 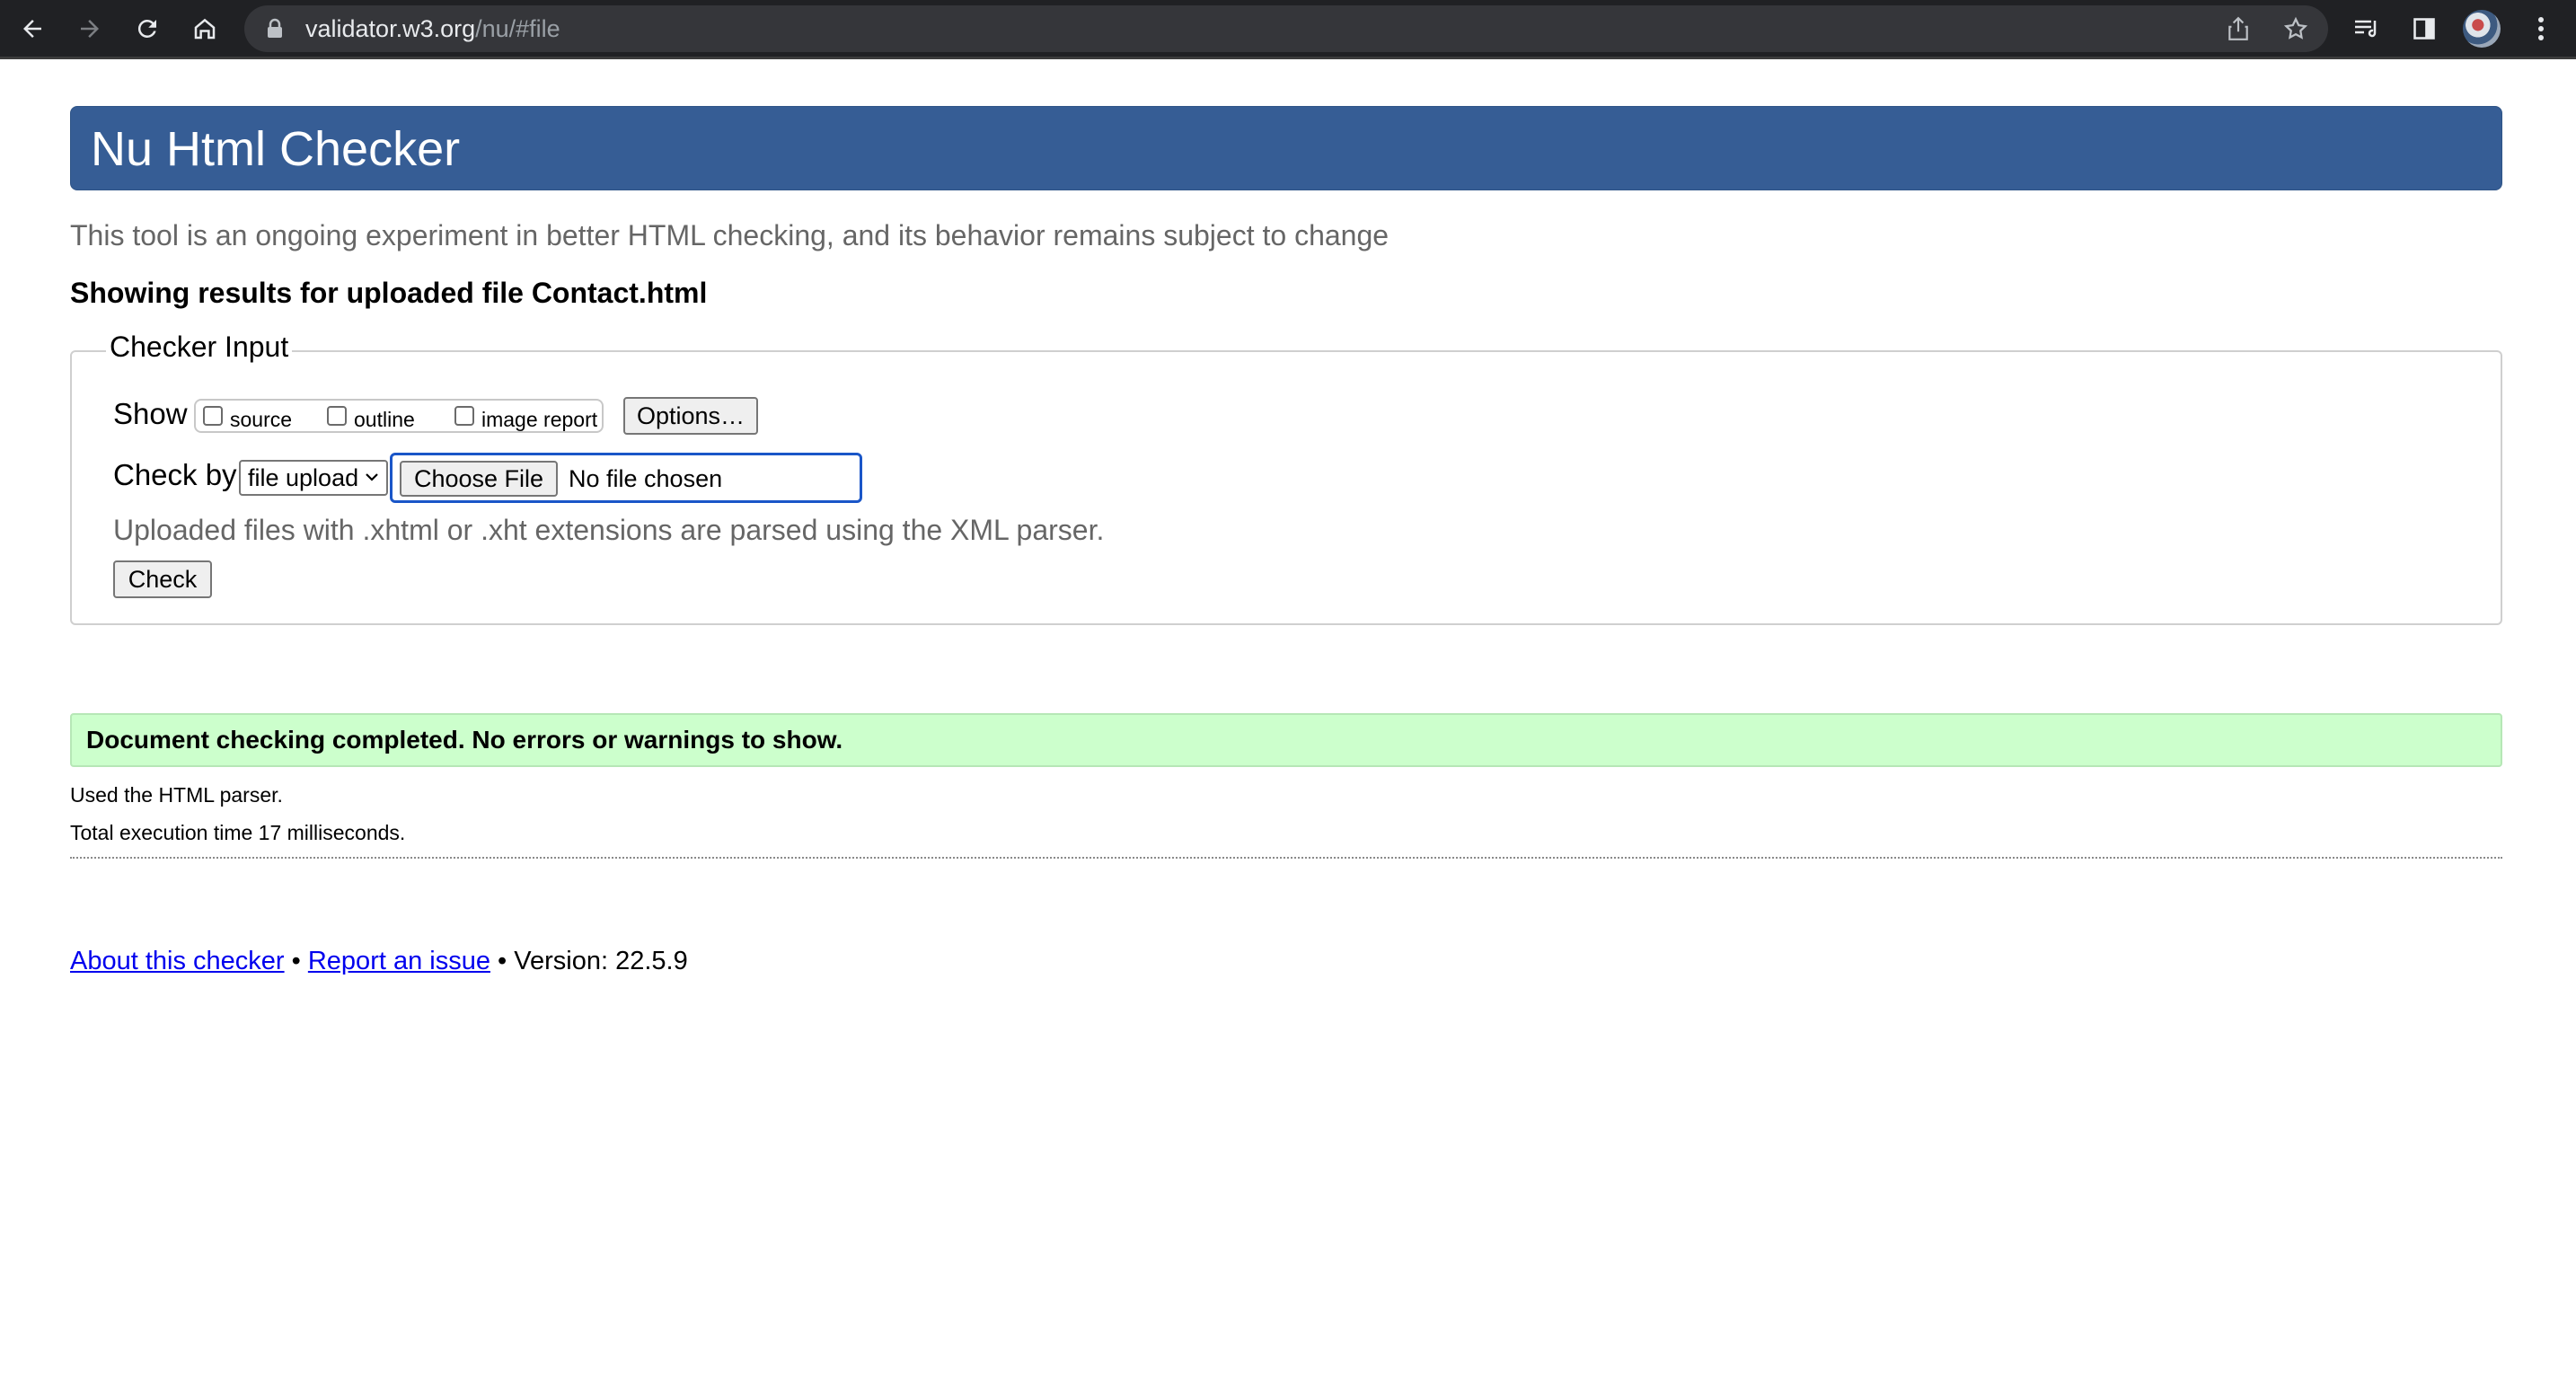 What do you see at coordinates (372, 482) in the screenshot?
I see `chevron-down-icon` at bounding box center [372, 482].